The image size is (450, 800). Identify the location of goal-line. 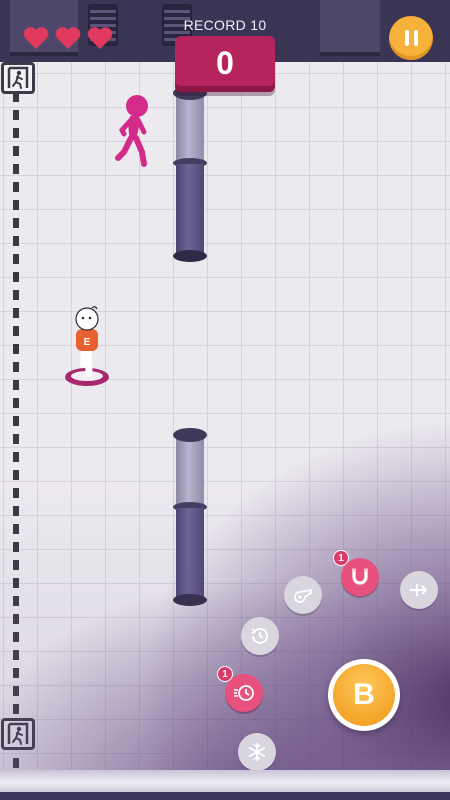
(16, 437).